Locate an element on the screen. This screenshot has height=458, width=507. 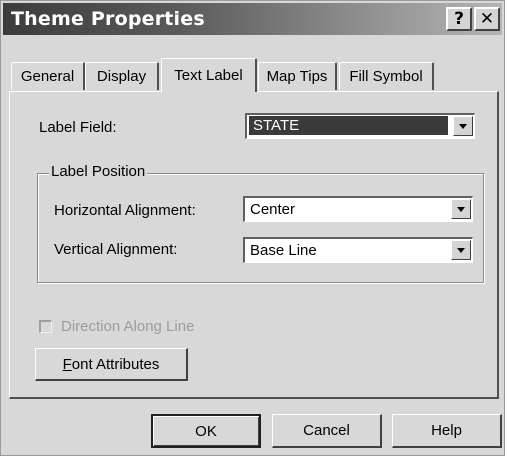
label-field-select: STATE is located at coordinates (360, 126).